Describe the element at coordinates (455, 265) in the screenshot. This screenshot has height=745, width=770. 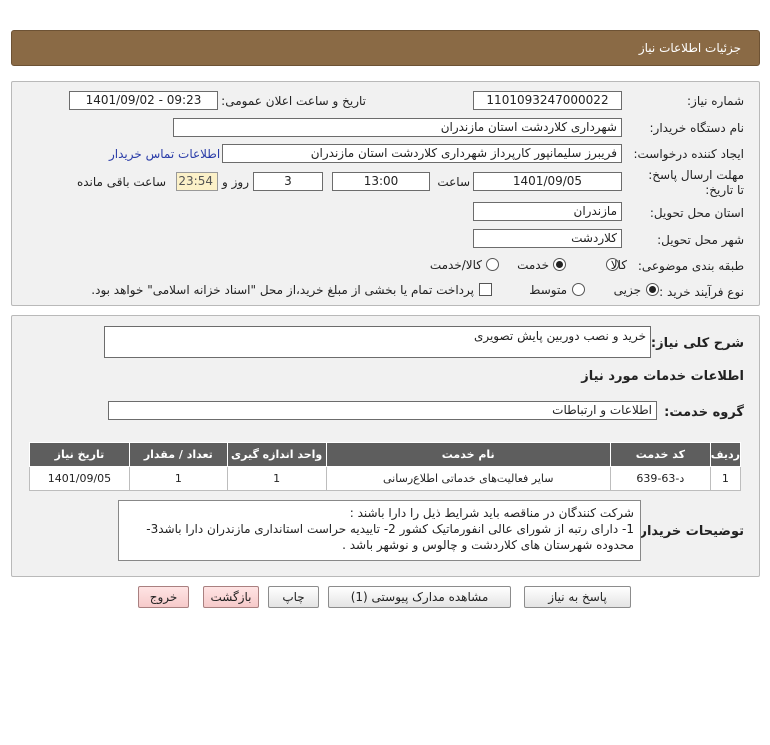
I see `category-goods-service-label: کالا/خدمت` at that location.